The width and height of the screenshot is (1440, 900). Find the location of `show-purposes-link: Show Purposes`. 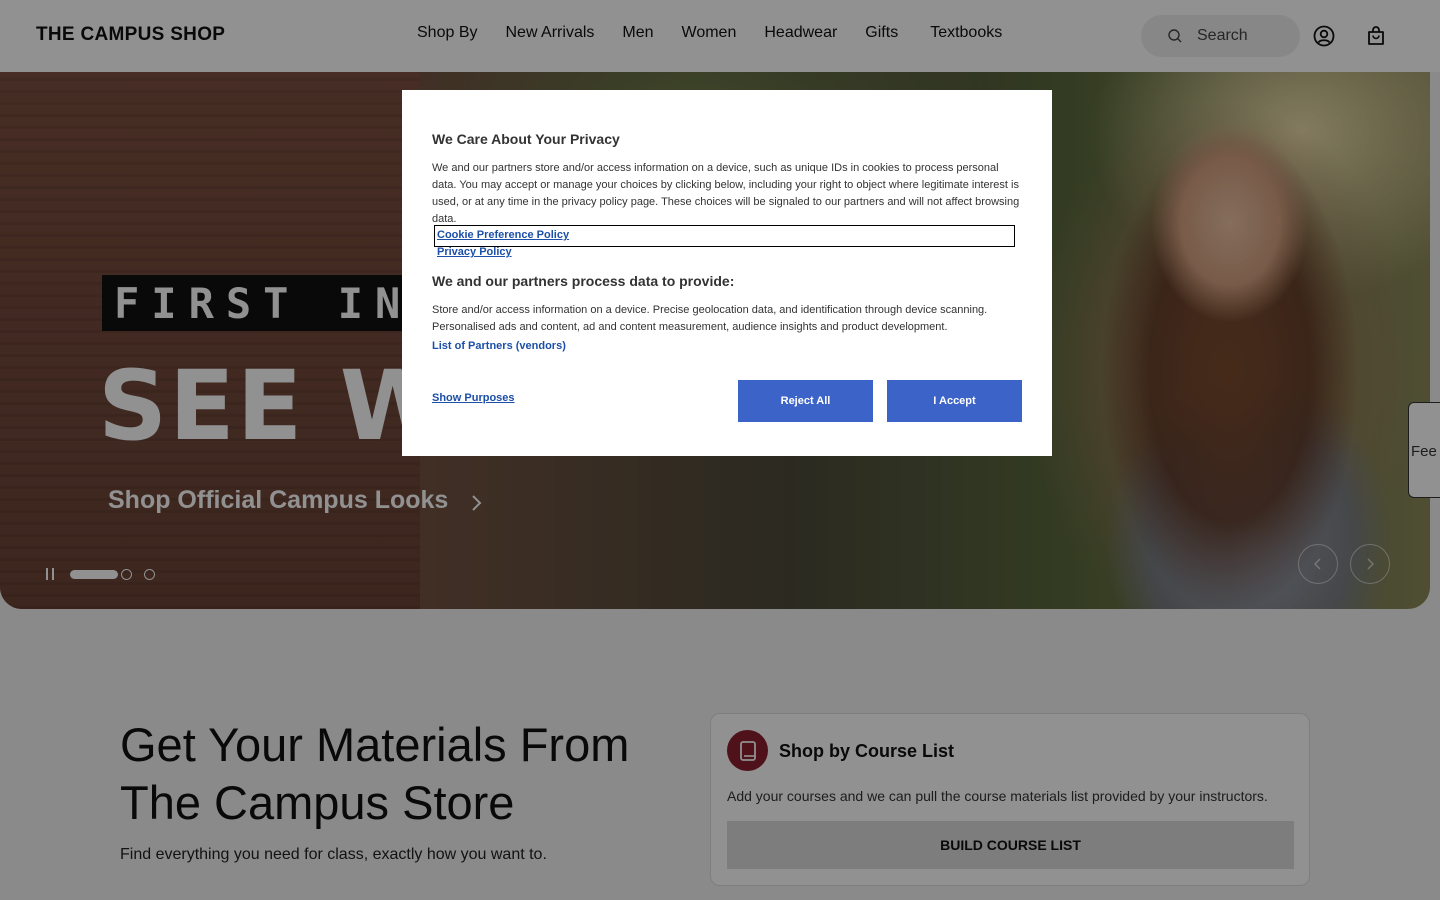

show-purposes-link: Show Purposes is located at coordinates (473, 398).